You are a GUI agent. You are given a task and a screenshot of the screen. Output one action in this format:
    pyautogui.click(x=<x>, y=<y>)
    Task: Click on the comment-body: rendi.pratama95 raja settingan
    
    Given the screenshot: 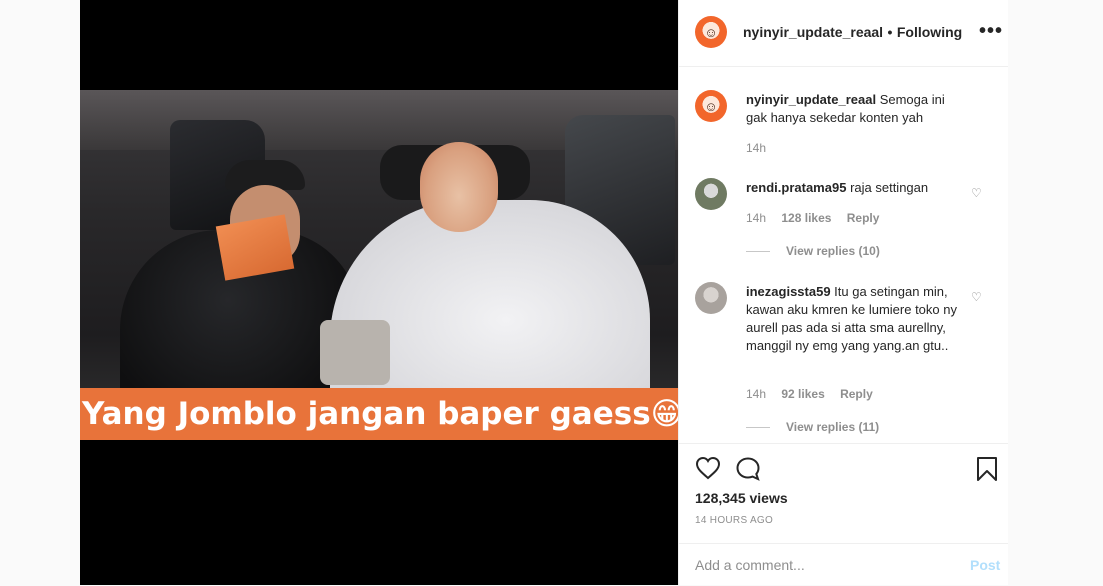 What is the action you would take?
    pyautogui.click(x=856, y=188)
    